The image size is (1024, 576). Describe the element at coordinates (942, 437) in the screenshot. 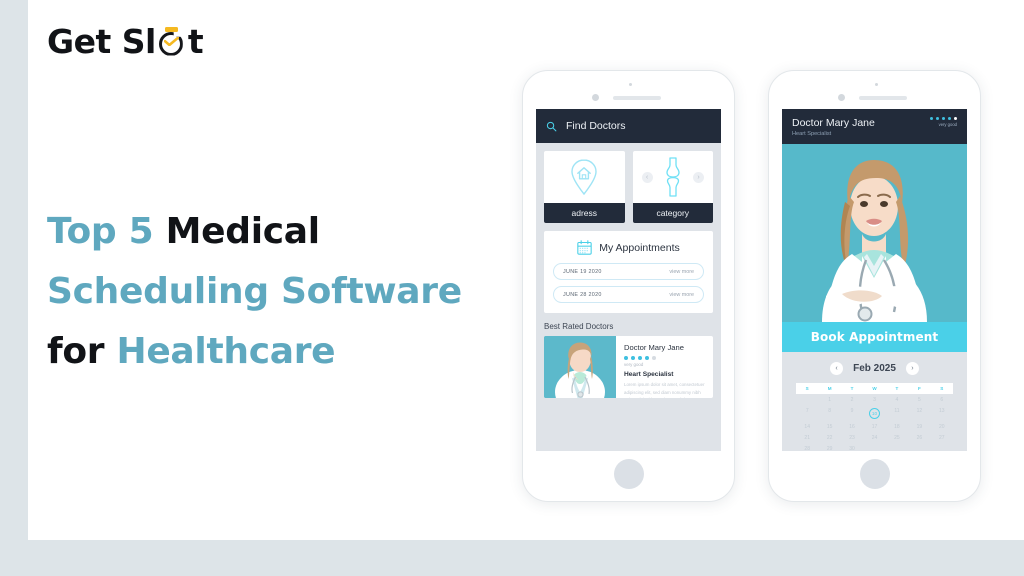

I see `calendar-day: 27` at that location.